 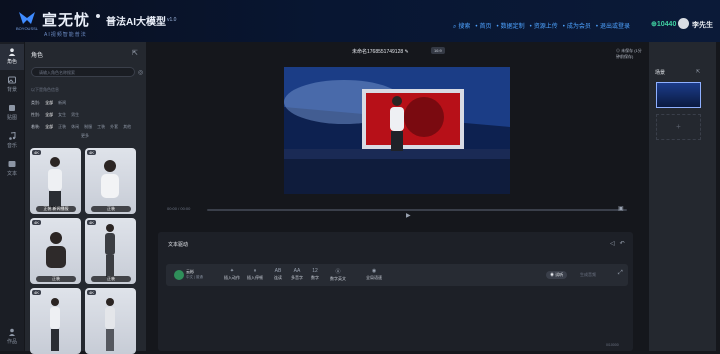 What do you see at coordinates (88, 127) in the screenshot?
I see `filter-option: 制服` at bounding box center [88, 127].